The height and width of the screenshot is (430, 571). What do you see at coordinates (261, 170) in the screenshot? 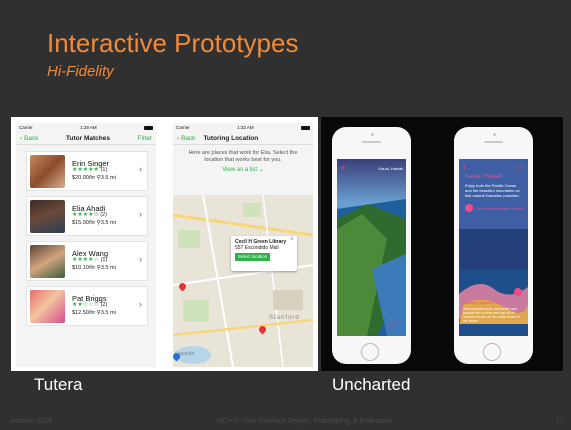
I see `chevron-down-icon: ⌄` at bounding box center [261, 170].